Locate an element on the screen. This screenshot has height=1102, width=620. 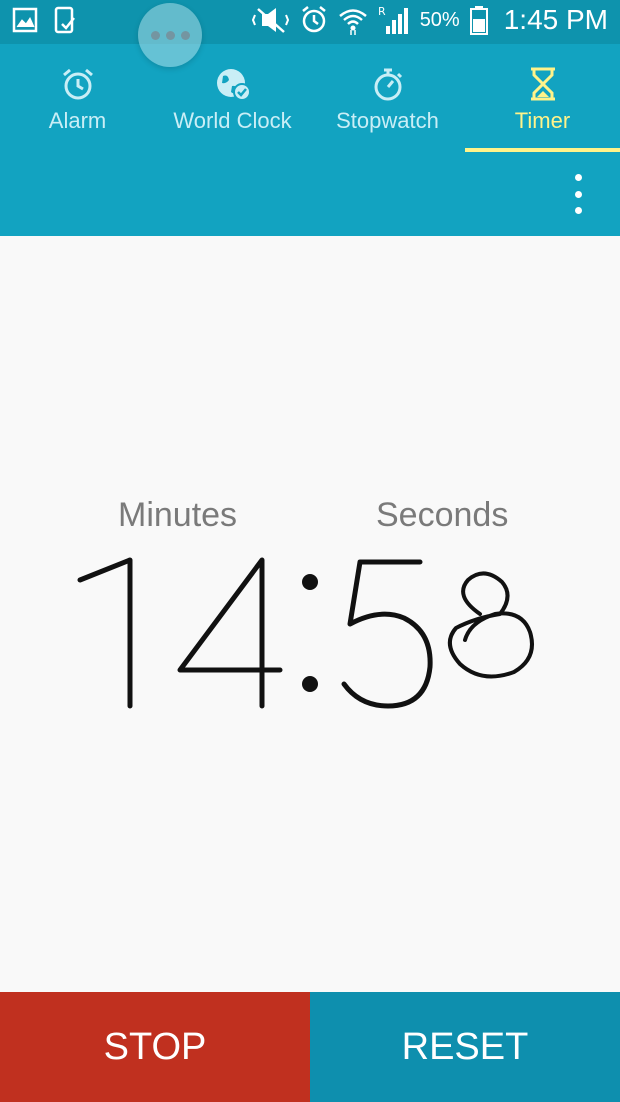
status-bar: R 50% 1:45 PM is located at coordinates (310, 22).